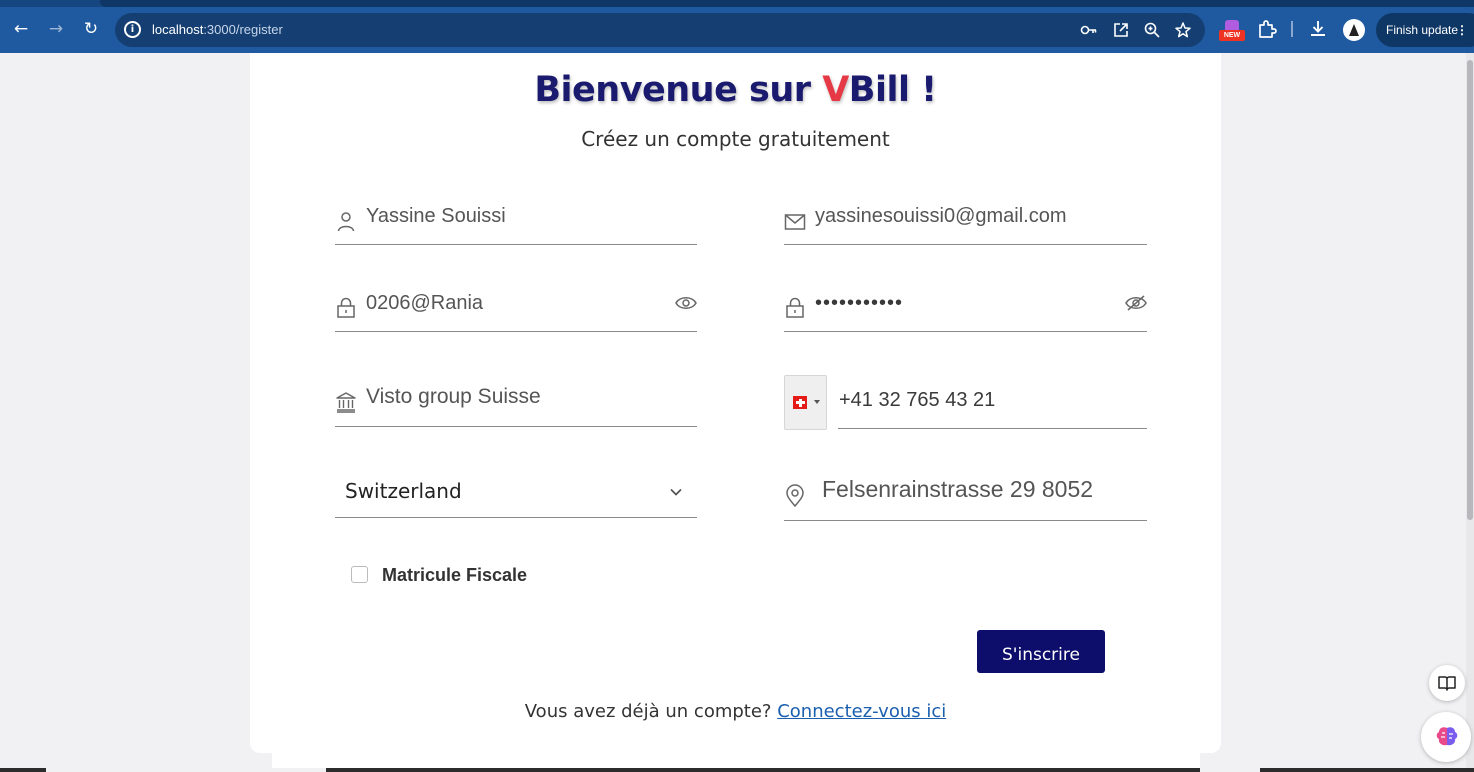 The width and height of the screenshot is (1474, 772). Describe the element at coordinates (965, 309) in the screenshot. I see `confirm-password-field: •••••••••••` at that location.